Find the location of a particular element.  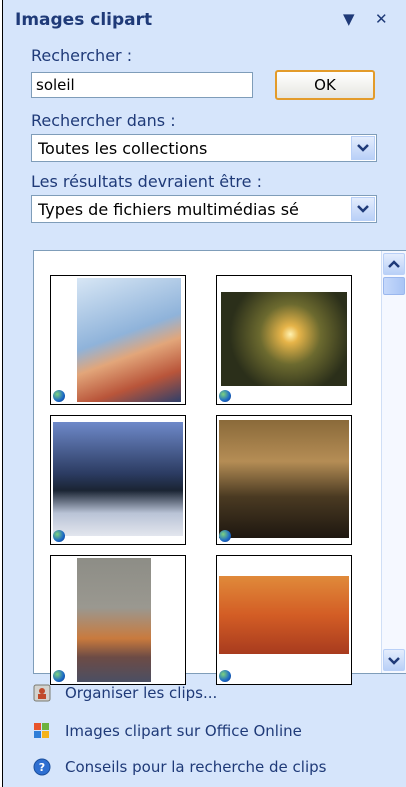

results-scrollbar is located at coordinates (393, 462).